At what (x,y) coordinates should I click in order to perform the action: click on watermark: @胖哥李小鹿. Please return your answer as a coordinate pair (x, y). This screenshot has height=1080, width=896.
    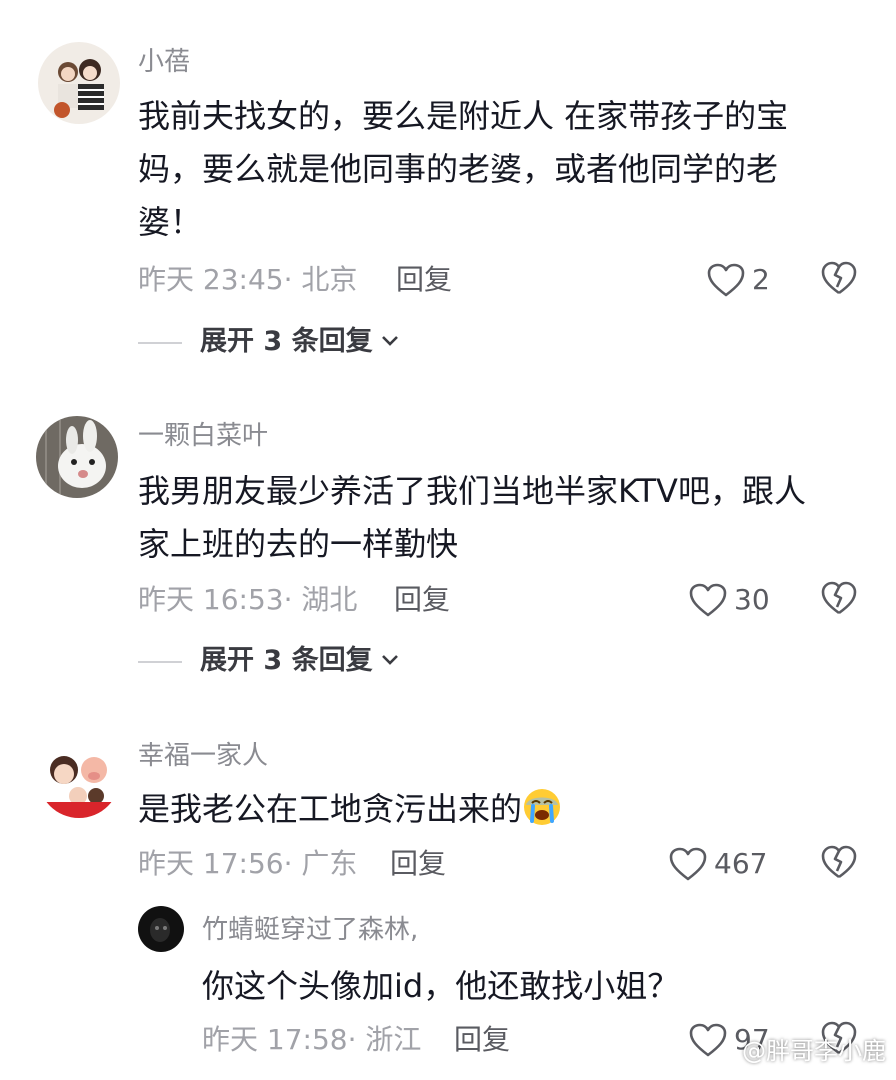
    Looking at the image, I should click on (814, 1051).